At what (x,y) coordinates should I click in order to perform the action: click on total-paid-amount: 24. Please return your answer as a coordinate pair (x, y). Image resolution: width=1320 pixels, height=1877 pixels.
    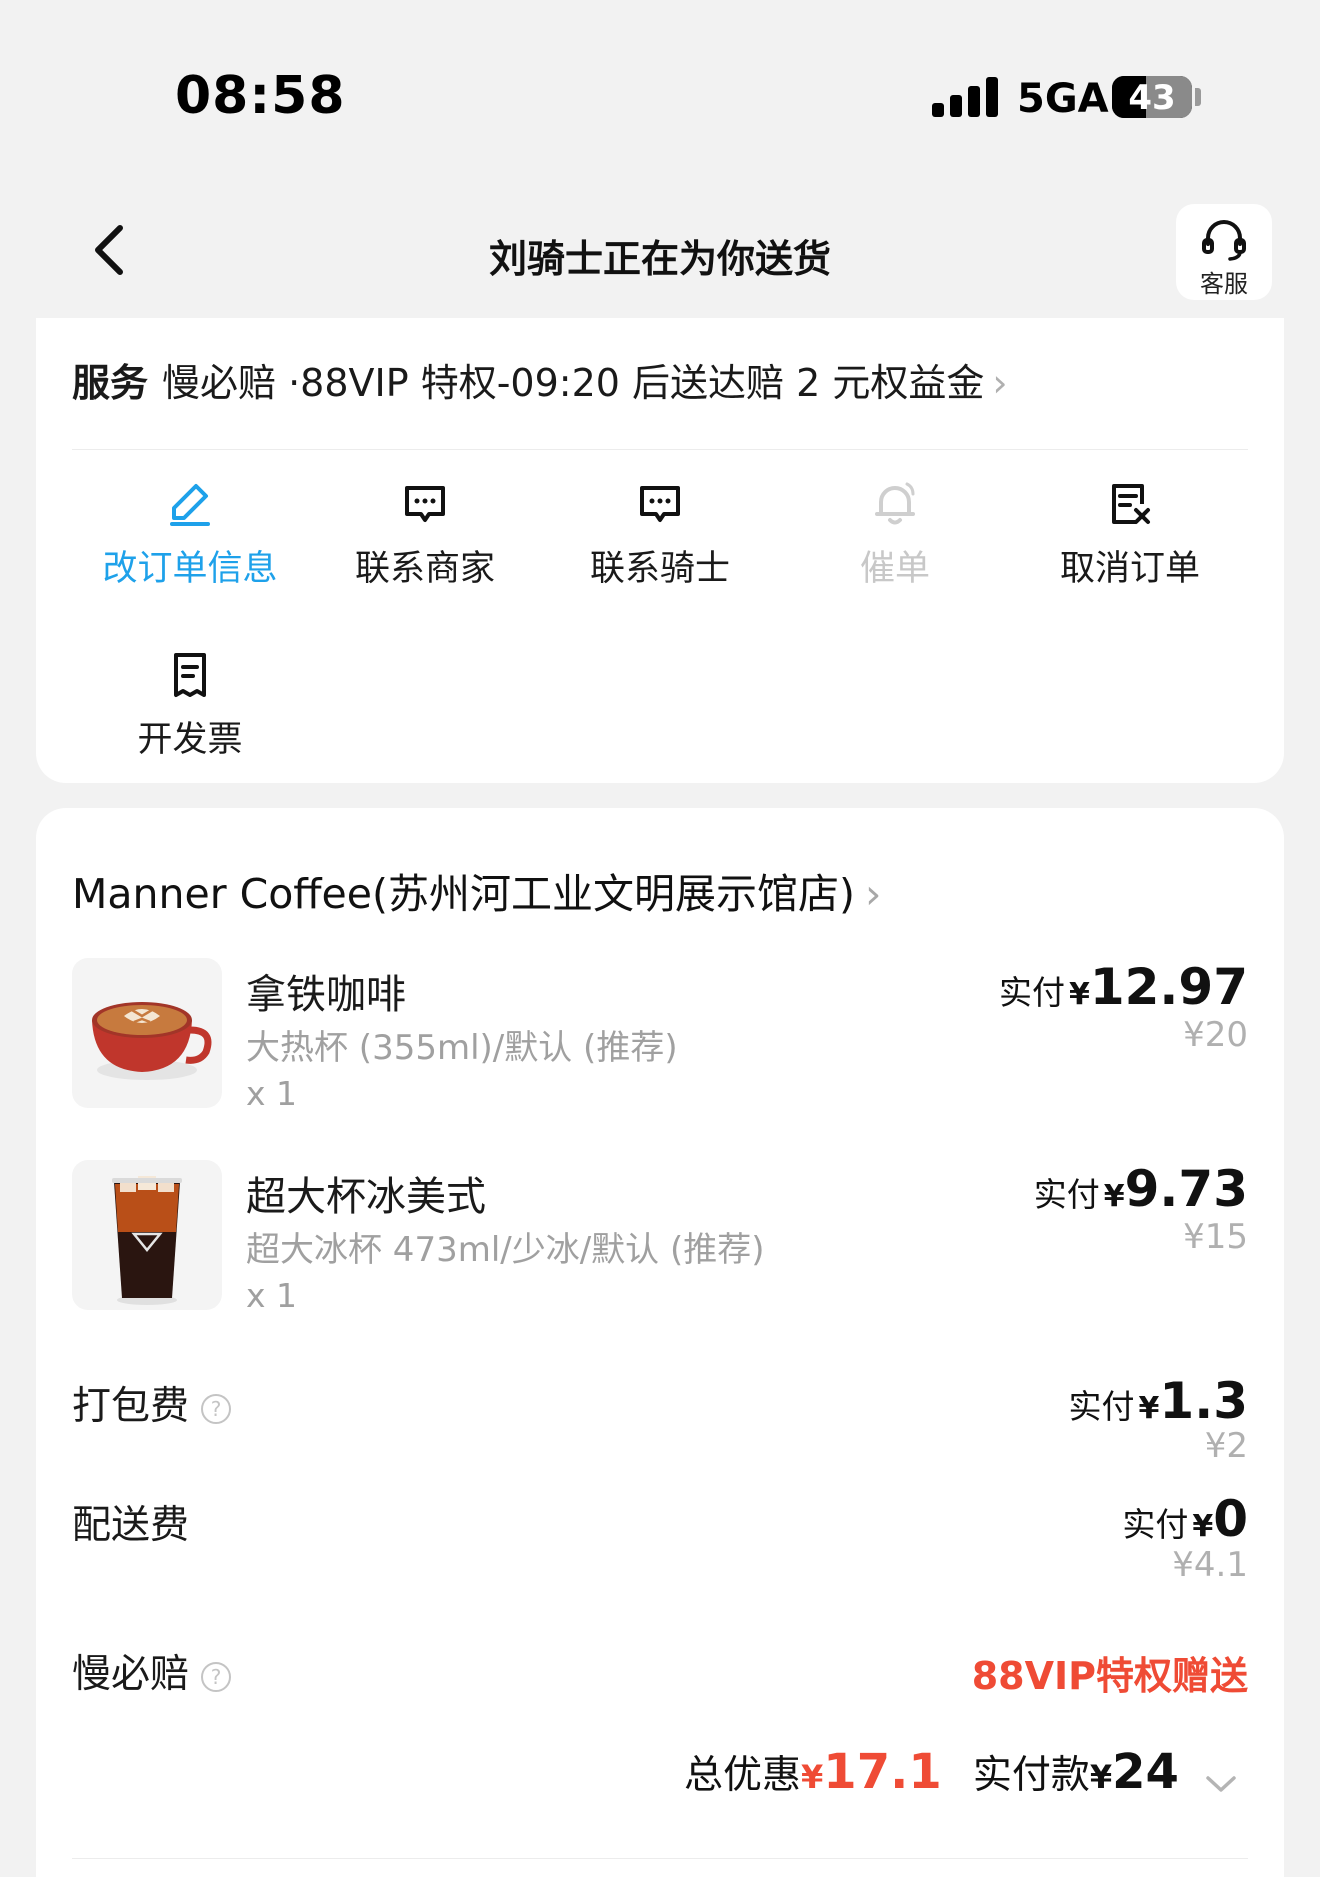
    Looking at the image, I should click on (1145, 1772).